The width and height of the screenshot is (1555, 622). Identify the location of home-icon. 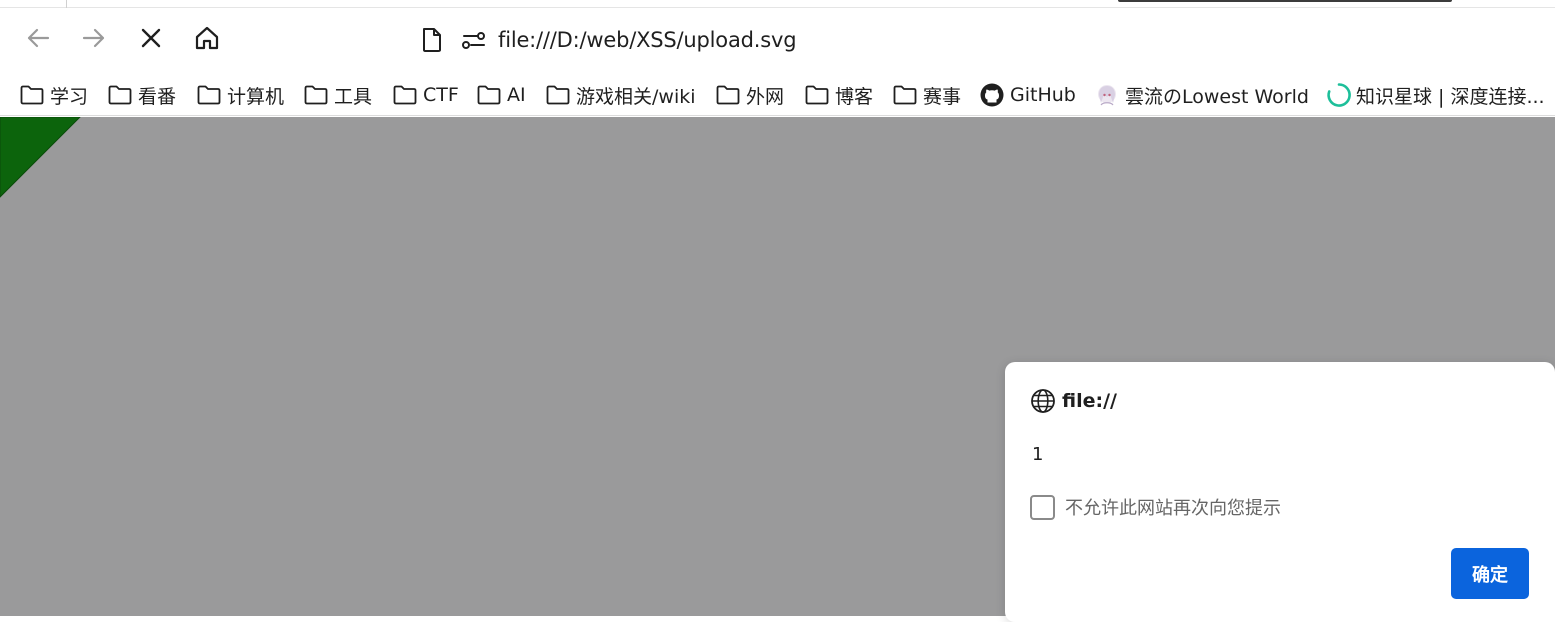
(207, 38).